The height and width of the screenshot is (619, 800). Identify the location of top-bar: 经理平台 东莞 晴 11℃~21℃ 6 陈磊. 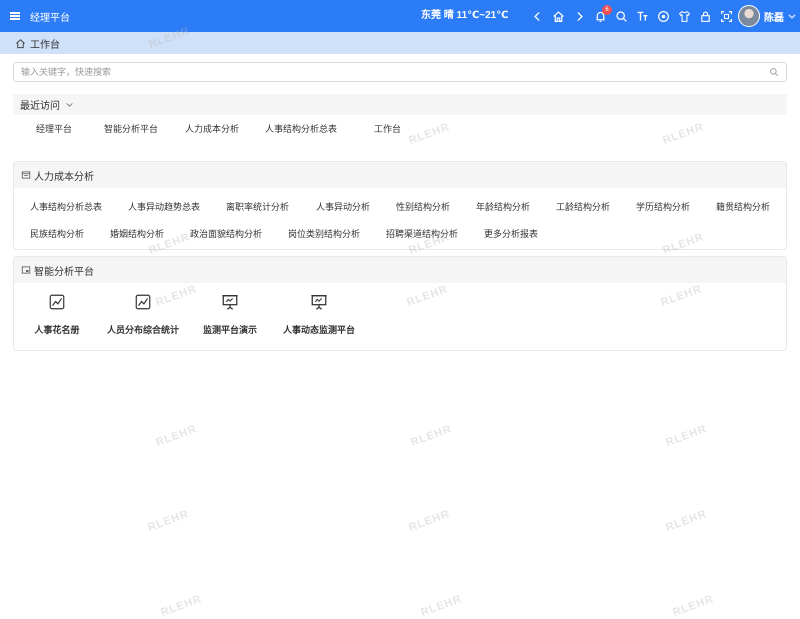
(400, 16).